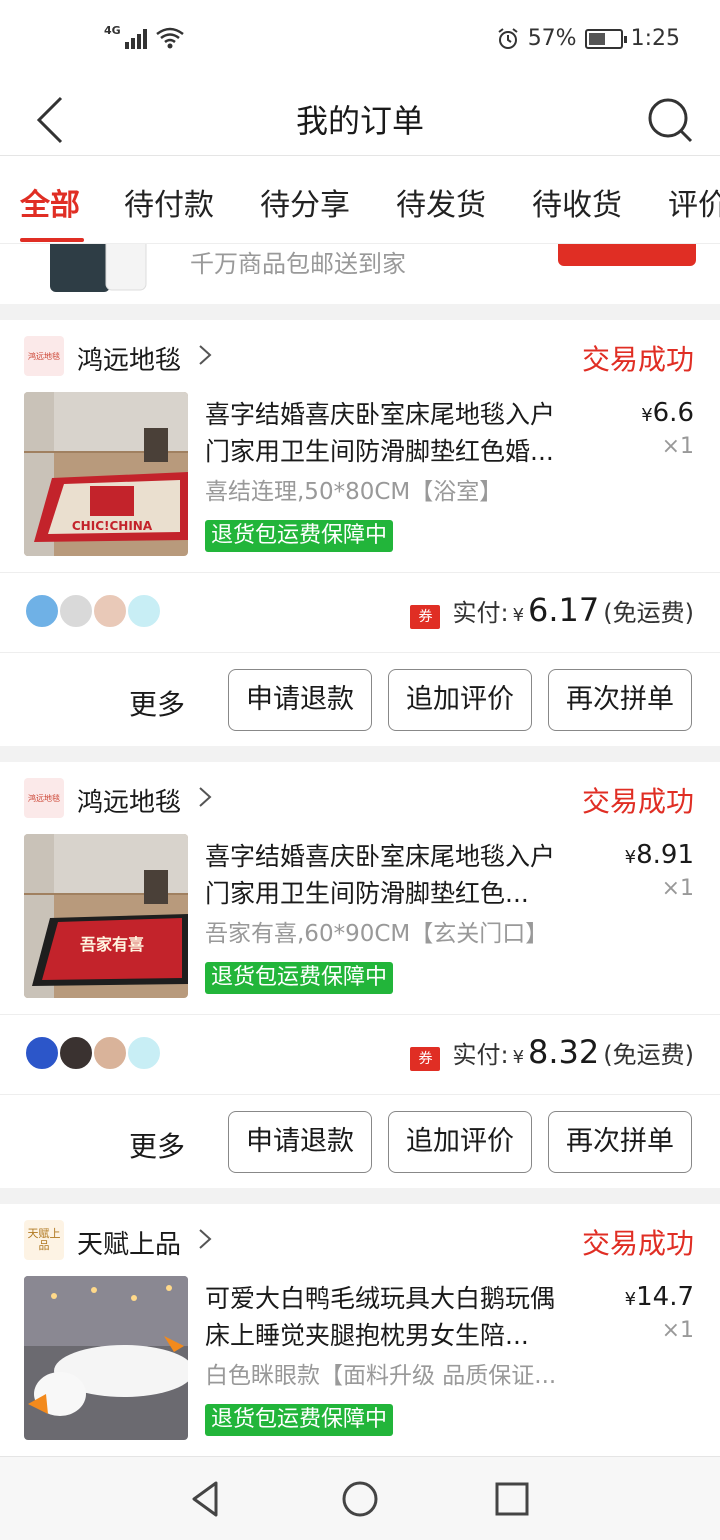  What do you see at coordinates (480, 1055) in the screenshot?
I see `paid-label: 实付:` at bounding box center [480, 1055].